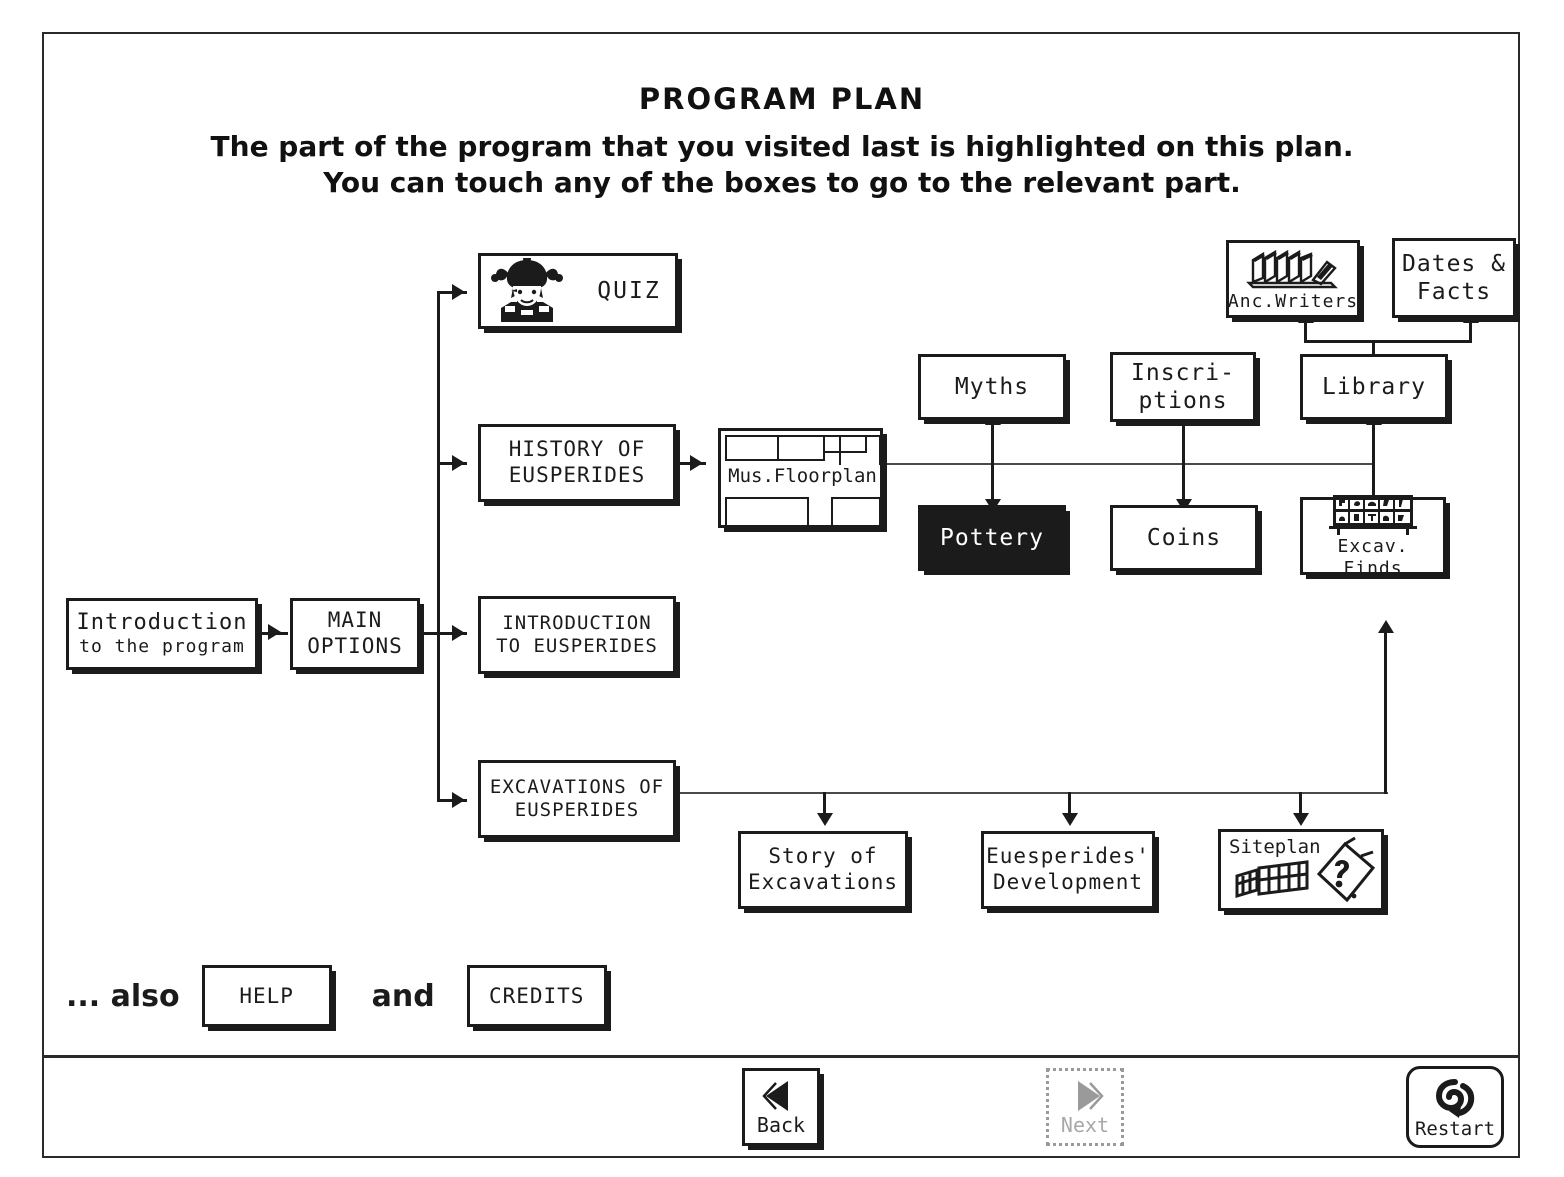 This screenshot has height=1177, width=1564. What do you see at coordinates (992, 463) in the screenshot?
I see `connector-myths-pottery` at bounding box center [992, 463].